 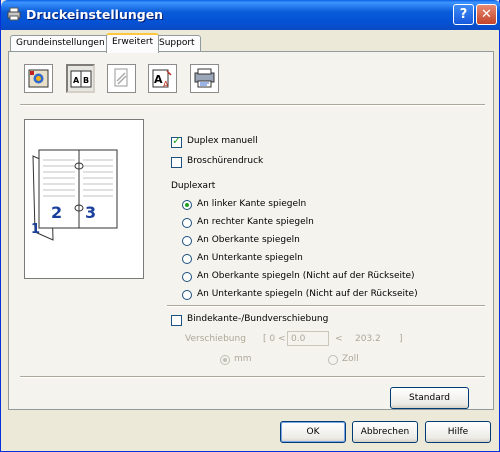 I want to click on watermark-icon, so click(x=121, y=77).